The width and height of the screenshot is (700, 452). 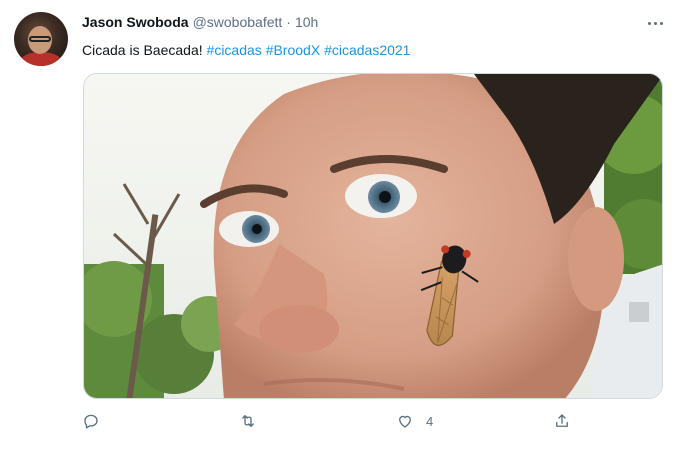 I want to click on avatar-glasses, so click(x=40, y=39).